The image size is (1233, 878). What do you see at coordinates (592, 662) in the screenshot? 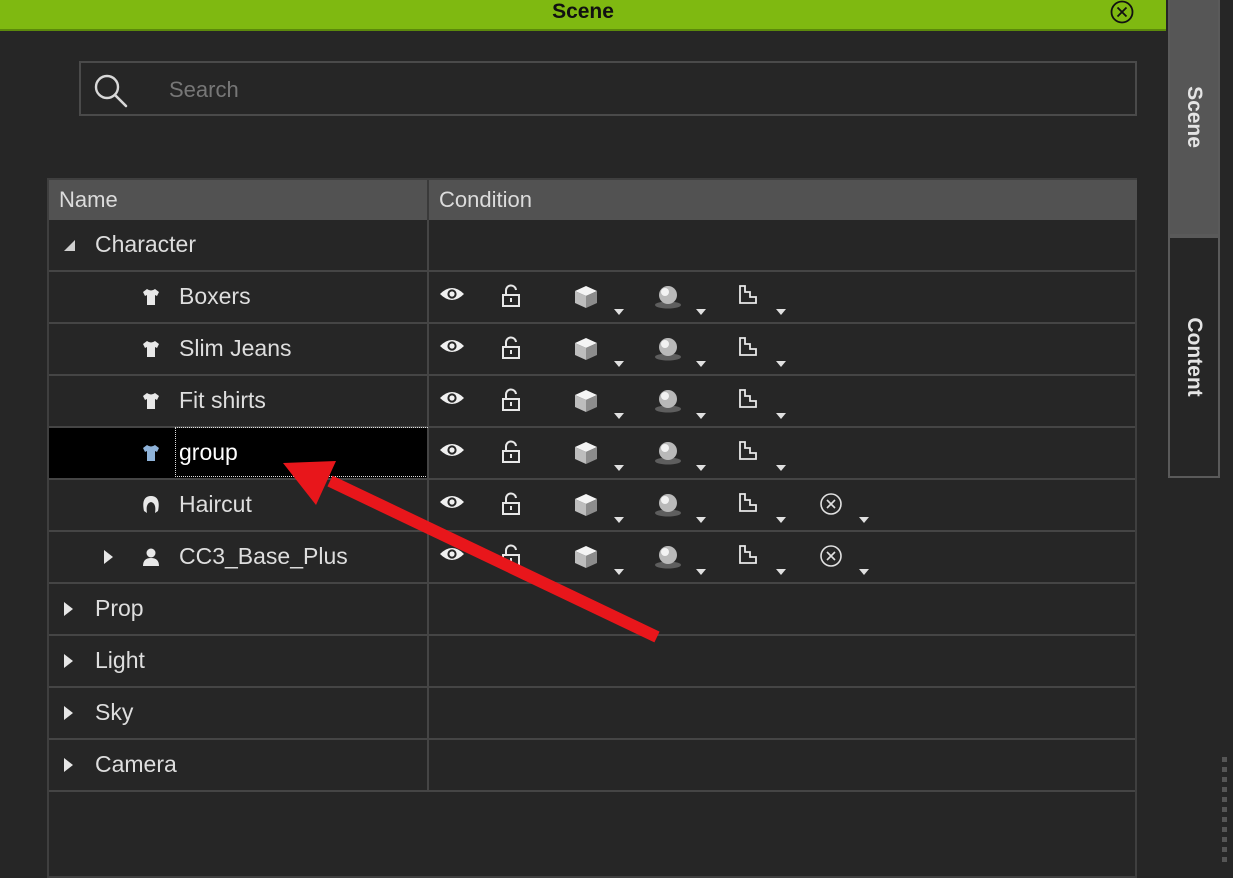
I see `tree-row: Light` at bounding box center [592, 662].